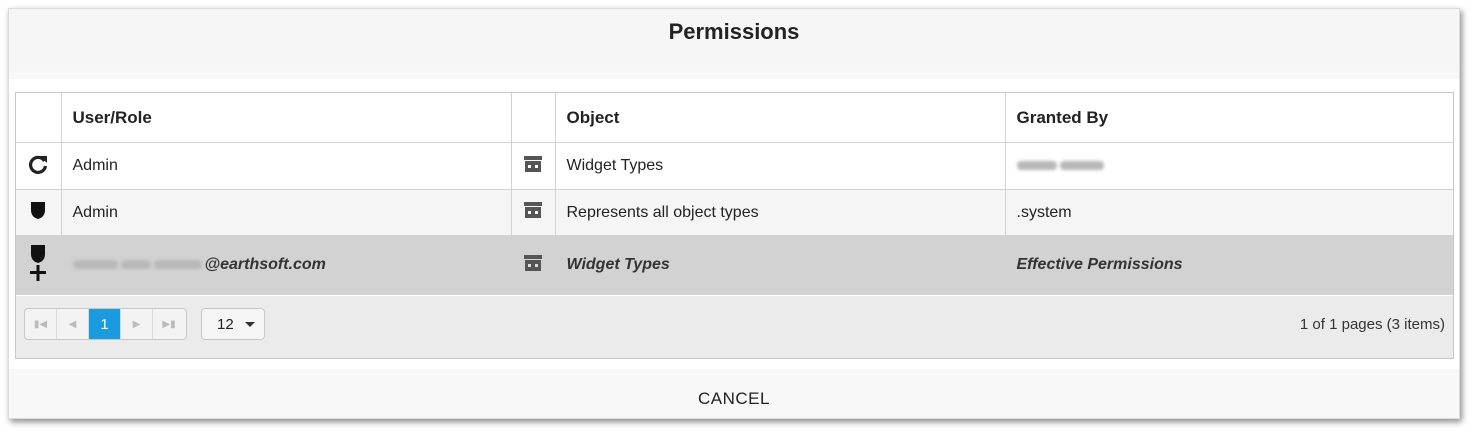 The image size is (1476, 435). I want to click on grid-pager: ▮◀ ◀ 1 ▶ ▶▮ 12 1 of 1 pages (3 items), so click(734, 327).